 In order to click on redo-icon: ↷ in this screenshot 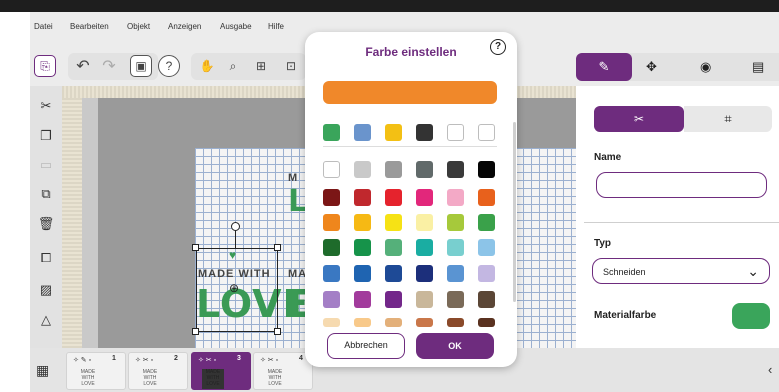, I will do `click(109, 66)`.